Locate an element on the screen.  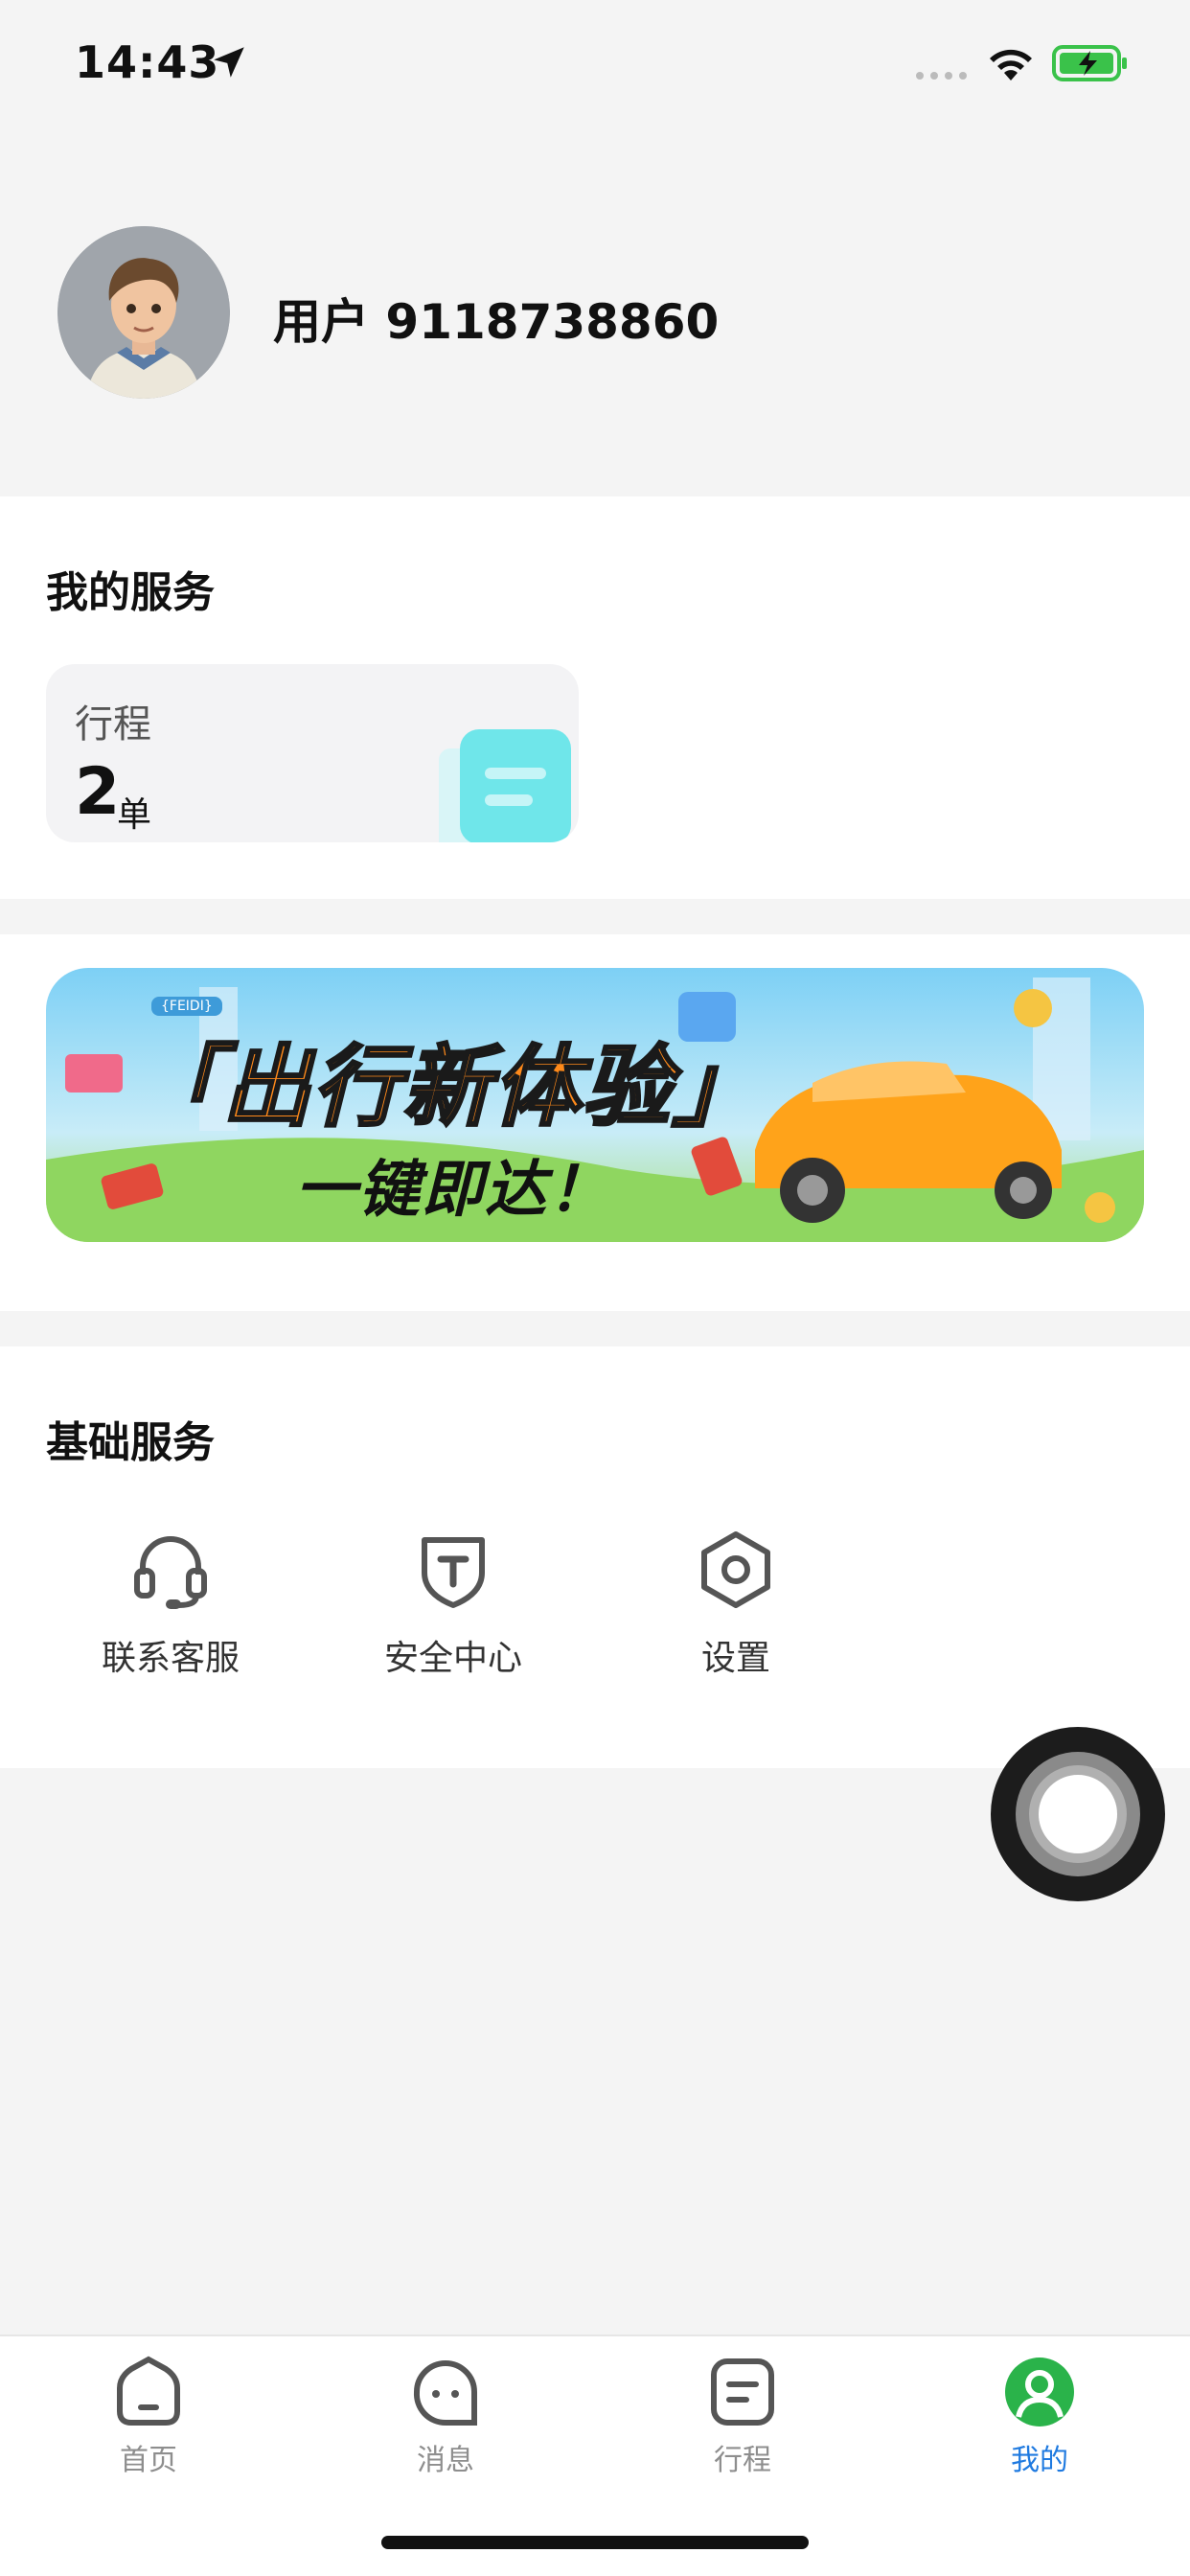
banner-subtitle: 一键即达！ is located at coordinates (453, 1190).